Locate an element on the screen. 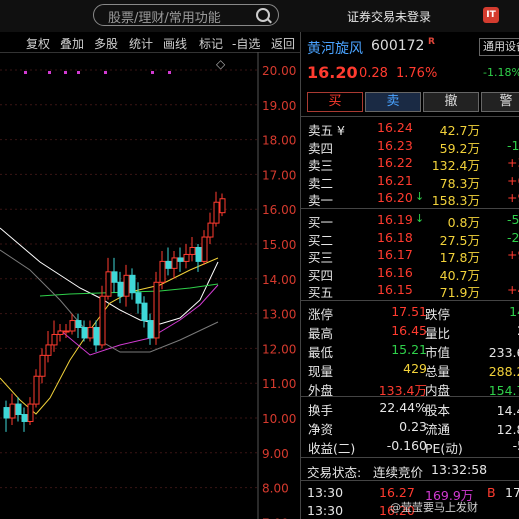  stat-label: 最低 is located at coordinates (321, 352).